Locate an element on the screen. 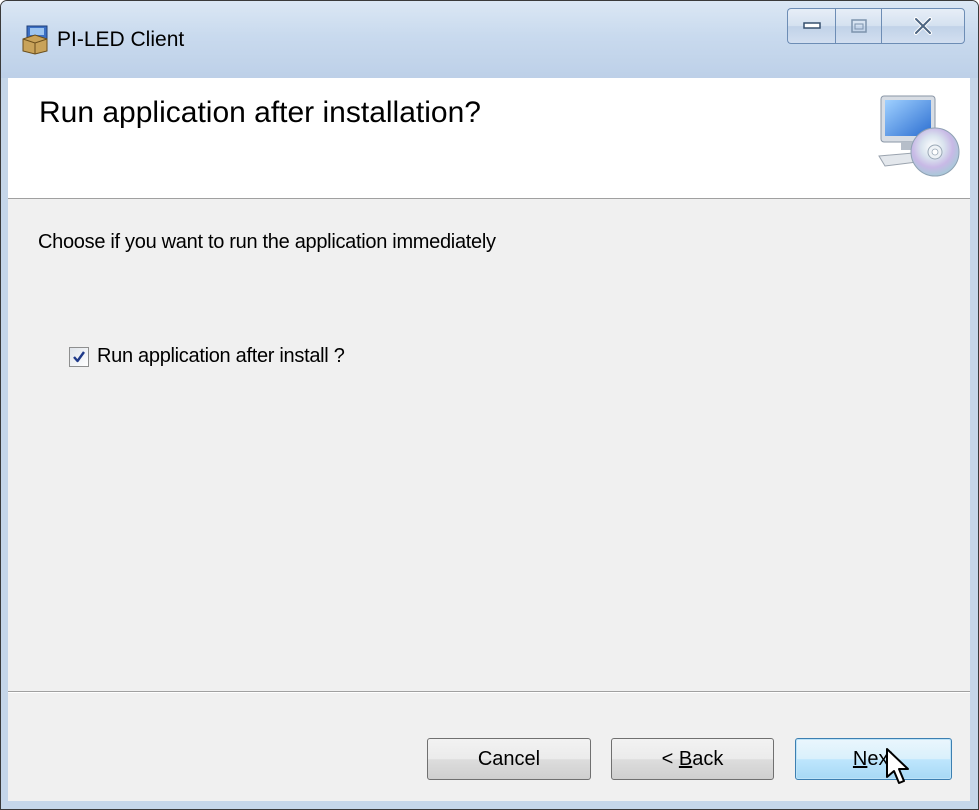 The image size is (979, 810). run-after-install-option: Run application after install ? is located at coordinates (207, 356).